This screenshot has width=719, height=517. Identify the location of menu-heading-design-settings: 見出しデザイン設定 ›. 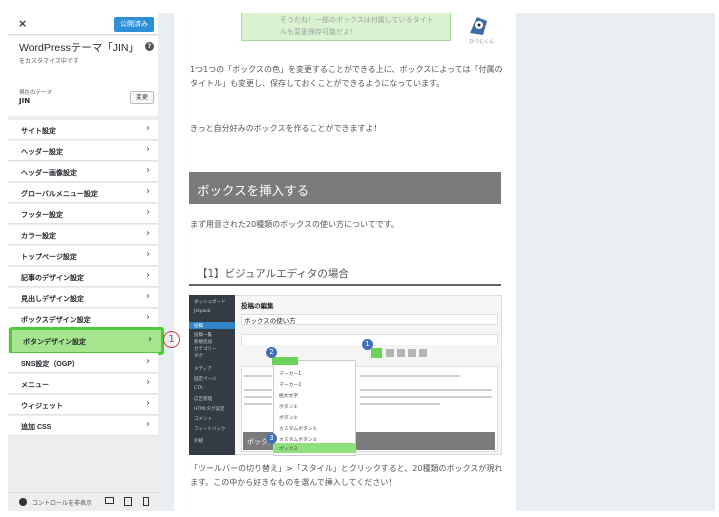
(83, 298).